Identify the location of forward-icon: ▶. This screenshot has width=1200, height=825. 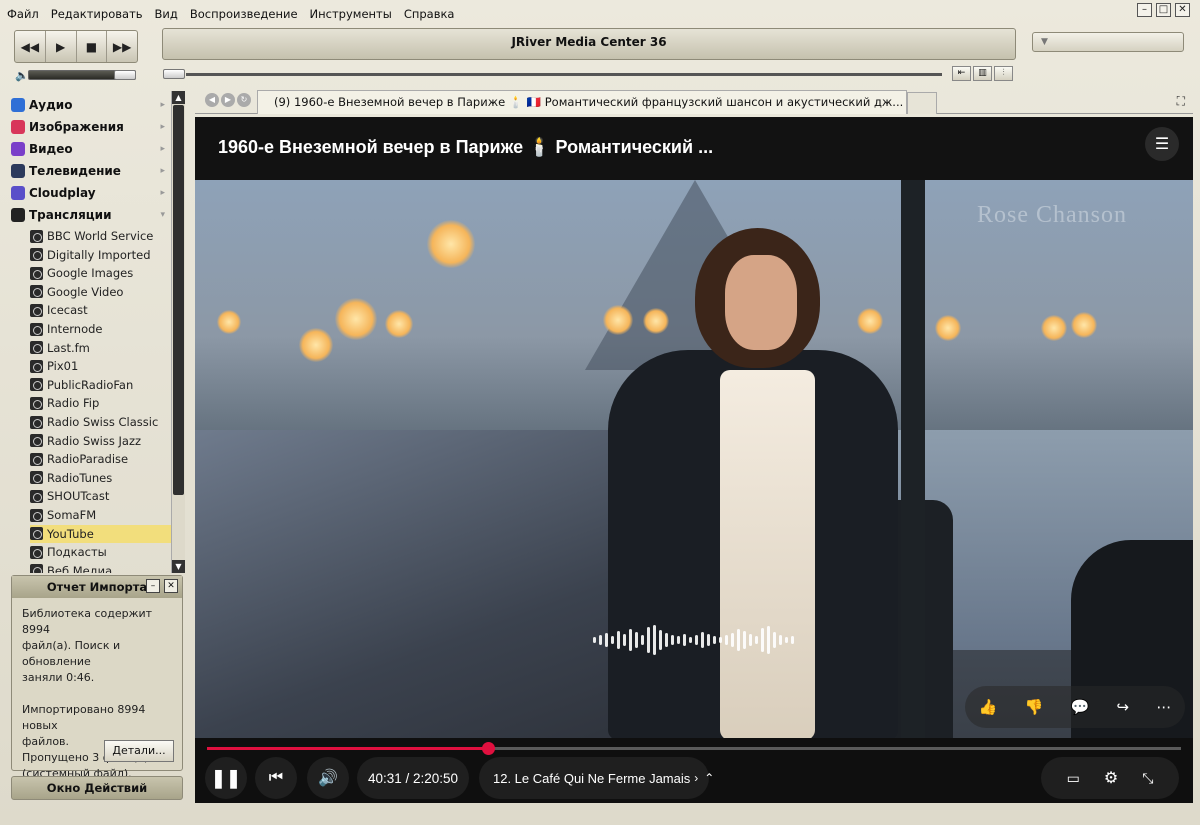
(228, 100).